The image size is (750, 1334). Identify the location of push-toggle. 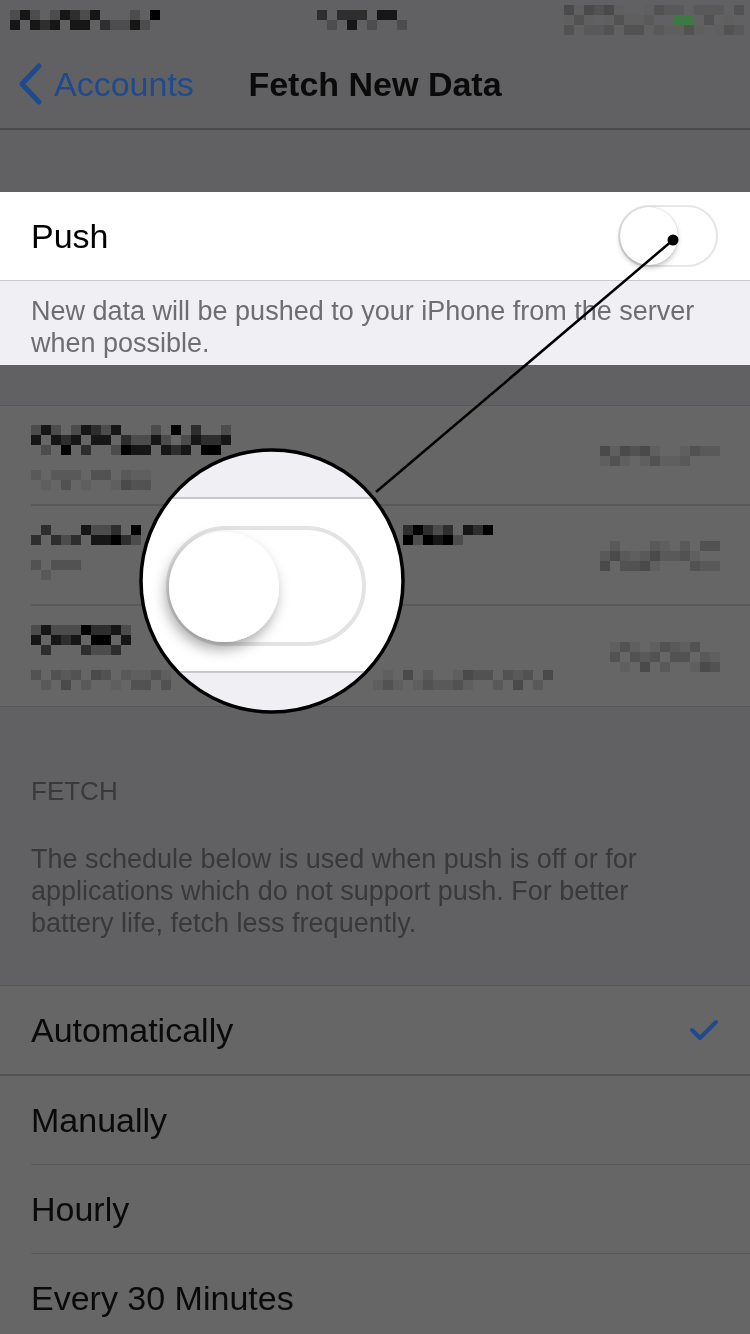
(668, 236).